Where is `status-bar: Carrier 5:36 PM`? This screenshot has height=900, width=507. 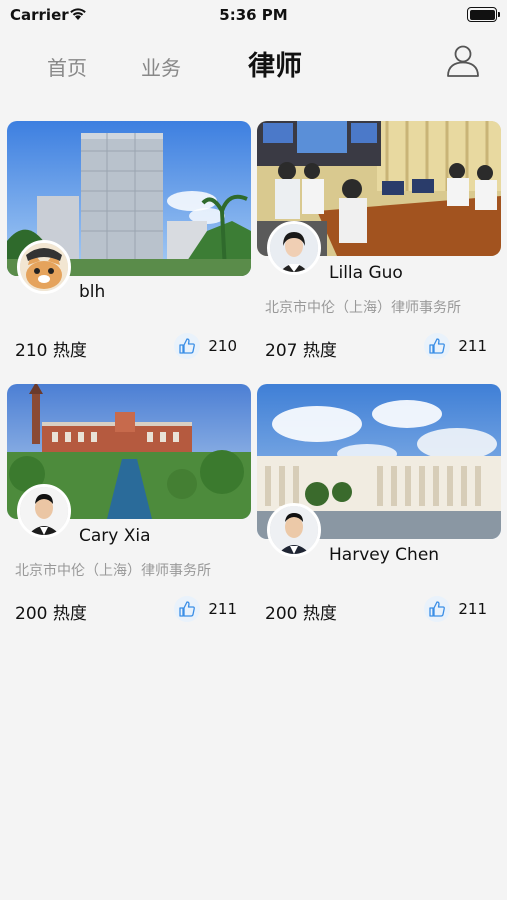
status-bar: Carrier 5:36 PM is located at coordinates (253, 15).